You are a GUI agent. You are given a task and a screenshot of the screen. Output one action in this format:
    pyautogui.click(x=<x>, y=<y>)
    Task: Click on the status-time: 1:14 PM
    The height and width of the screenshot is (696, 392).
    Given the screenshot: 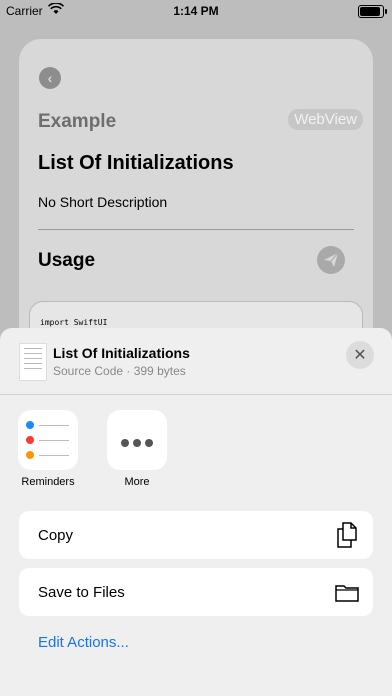 What is the action you would take?
    pyautogui.click(x=196, y=11)
    